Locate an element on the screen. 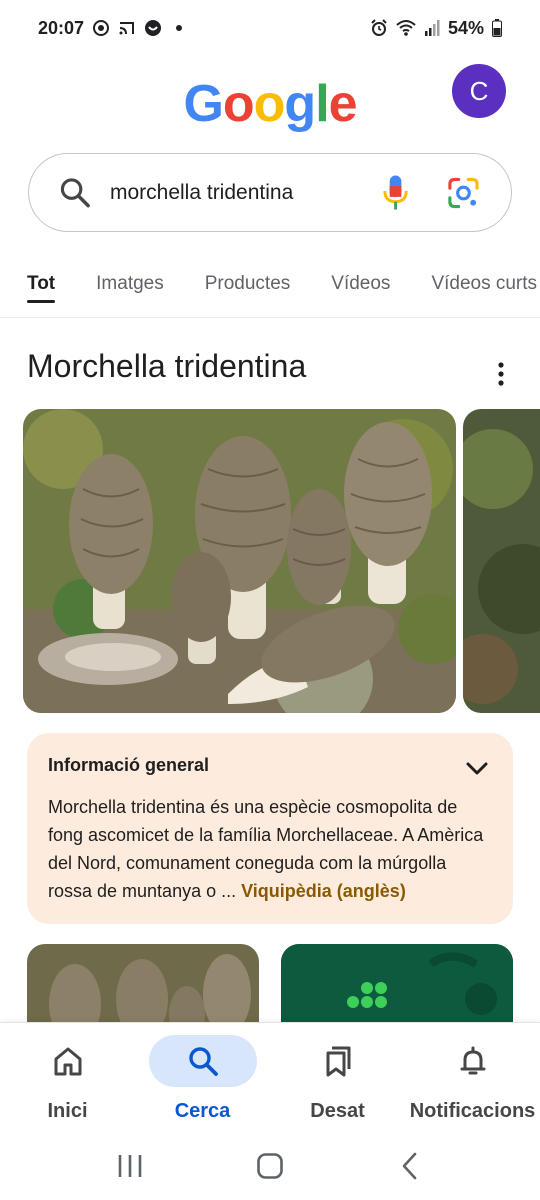 This screenshot has width=540, height=1200. bookmarks-icon is located at coordinates (338, 1061).